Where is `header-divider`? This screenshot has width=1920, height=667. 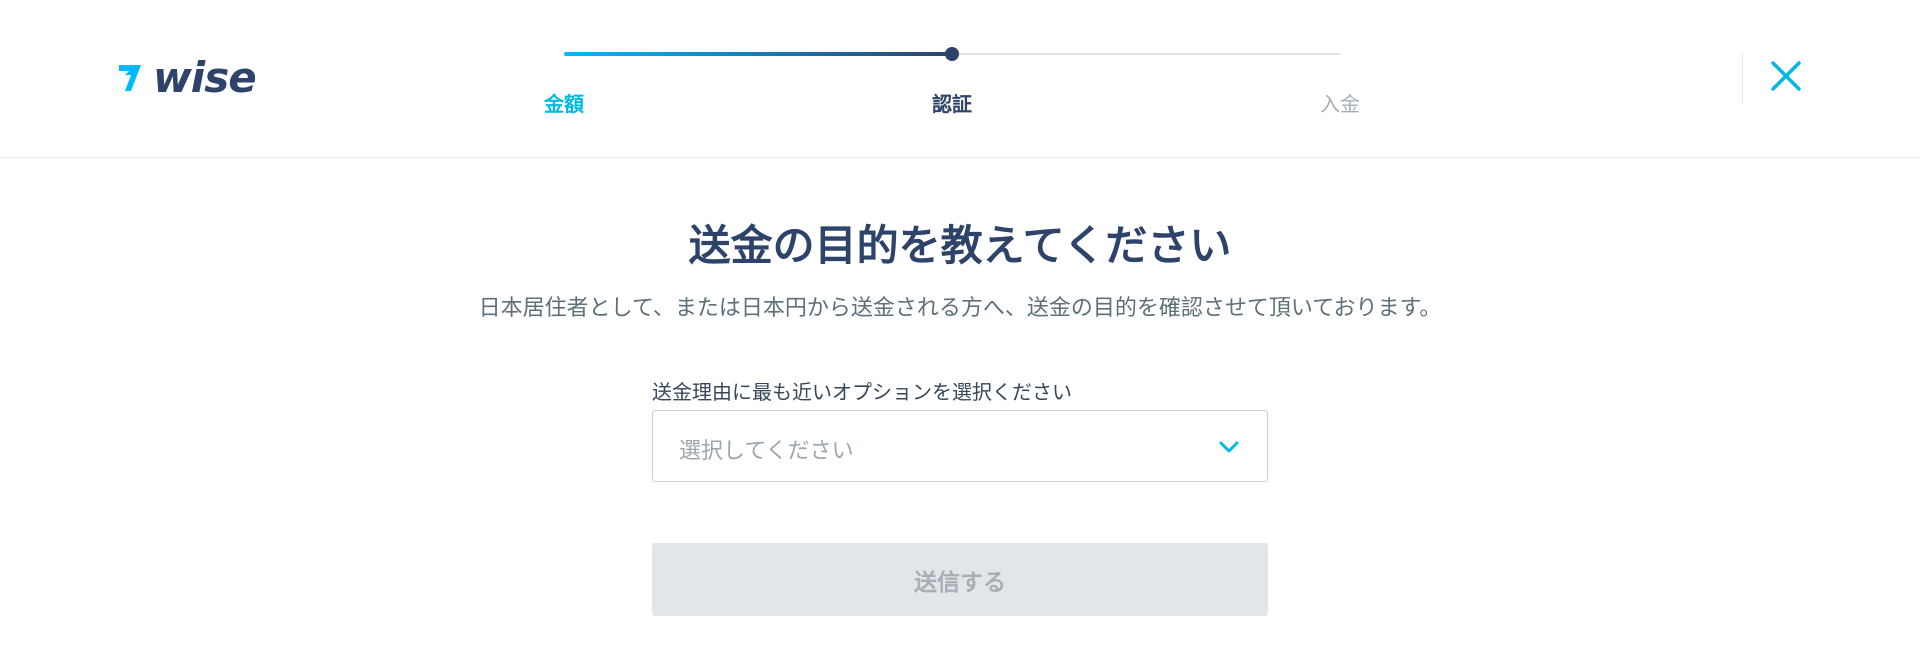
header-divider is located at coordinates (1742, 78).